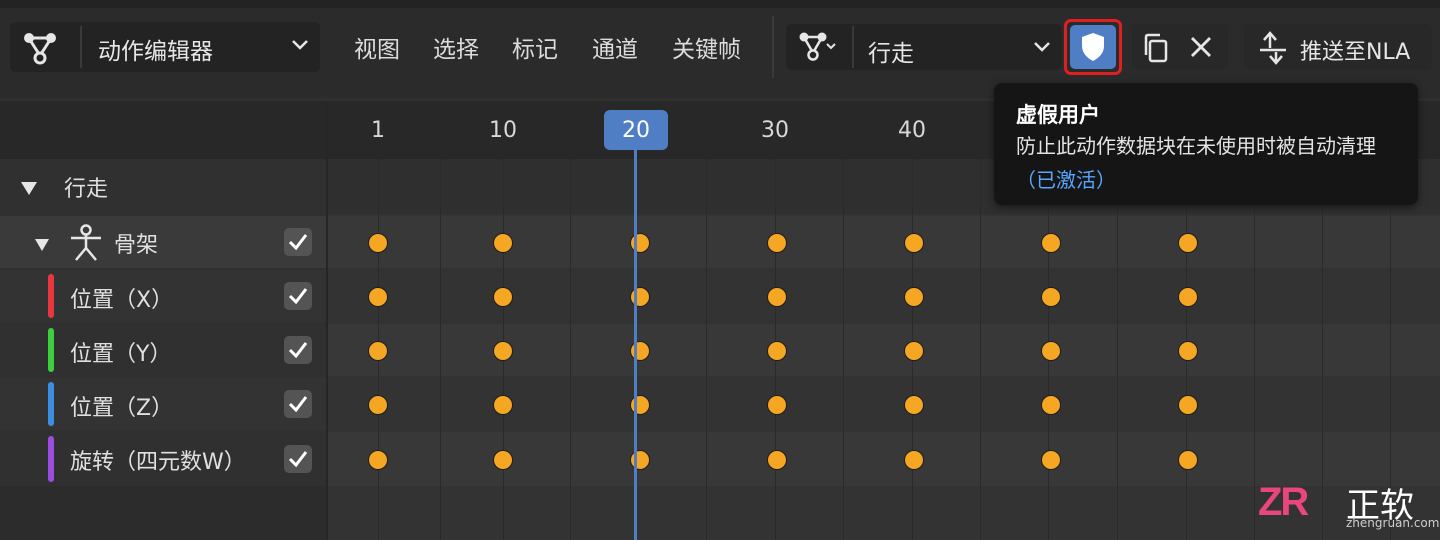  I want to click on channel-location-y: 位置（Y）, so click(163, 350).